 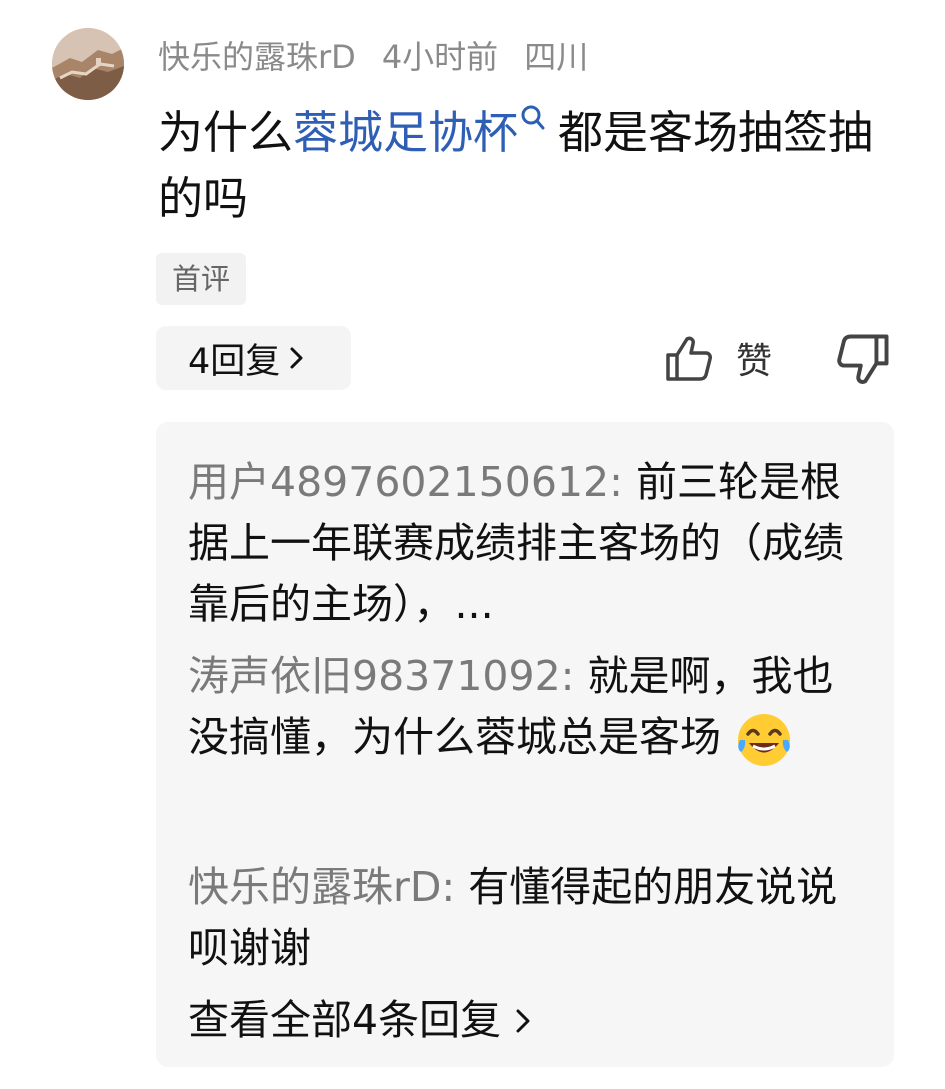 What do you see at coordinates (406, 132) in the screenshot?
I see `keyword-text: 蓉城足协杯` at bounding box center [406, 132].